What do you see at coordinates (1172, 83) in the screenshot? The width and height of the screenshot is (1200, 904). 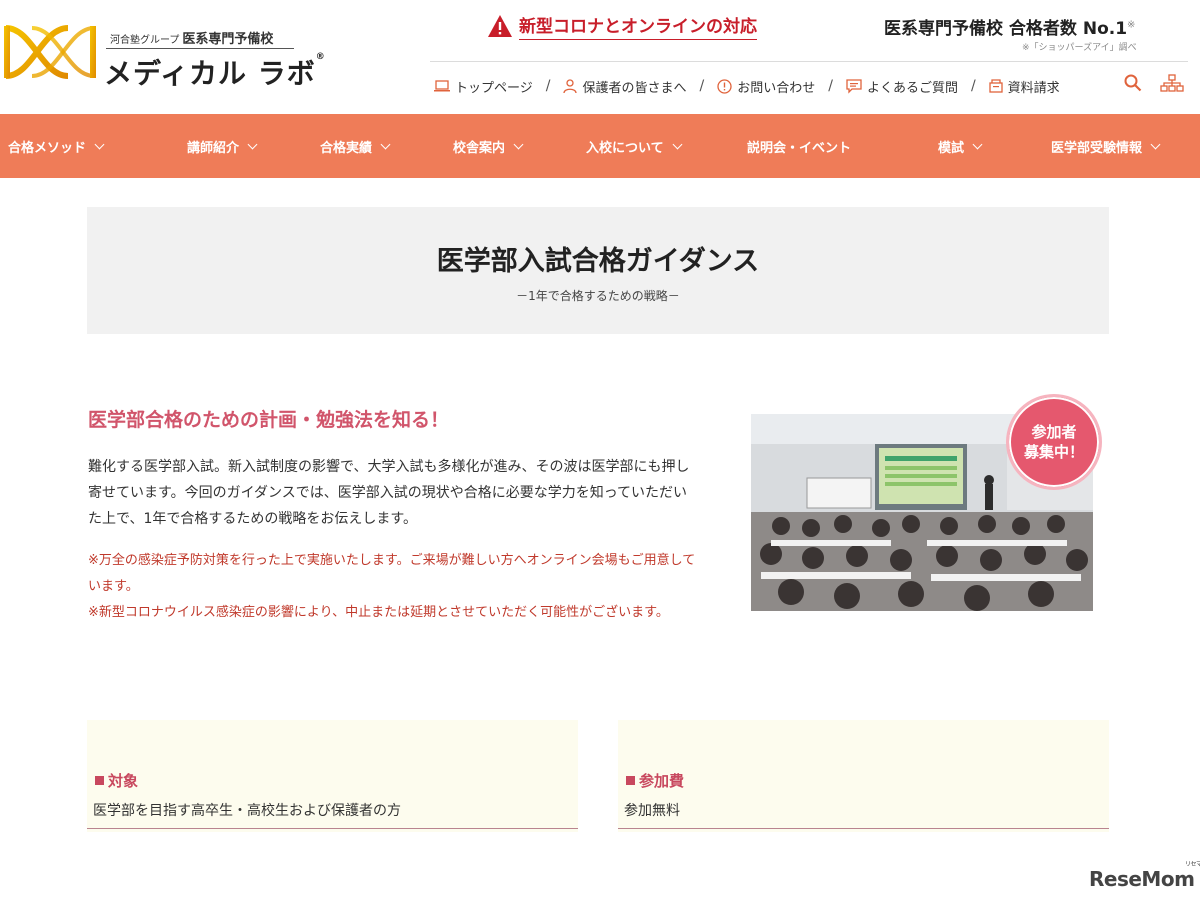 I see `sitemap-icon` at bounding box center [1172, 83].